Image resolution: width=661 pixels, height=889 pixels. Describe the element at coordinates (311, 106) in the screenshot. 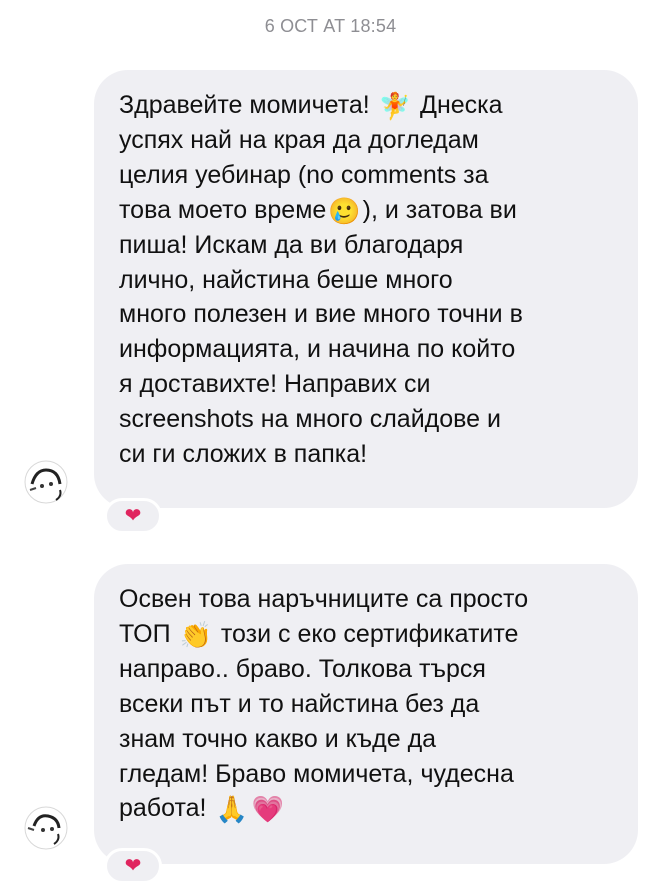

I see `message-line: Здравейте момичета! 🧚 Днеска` at that location.